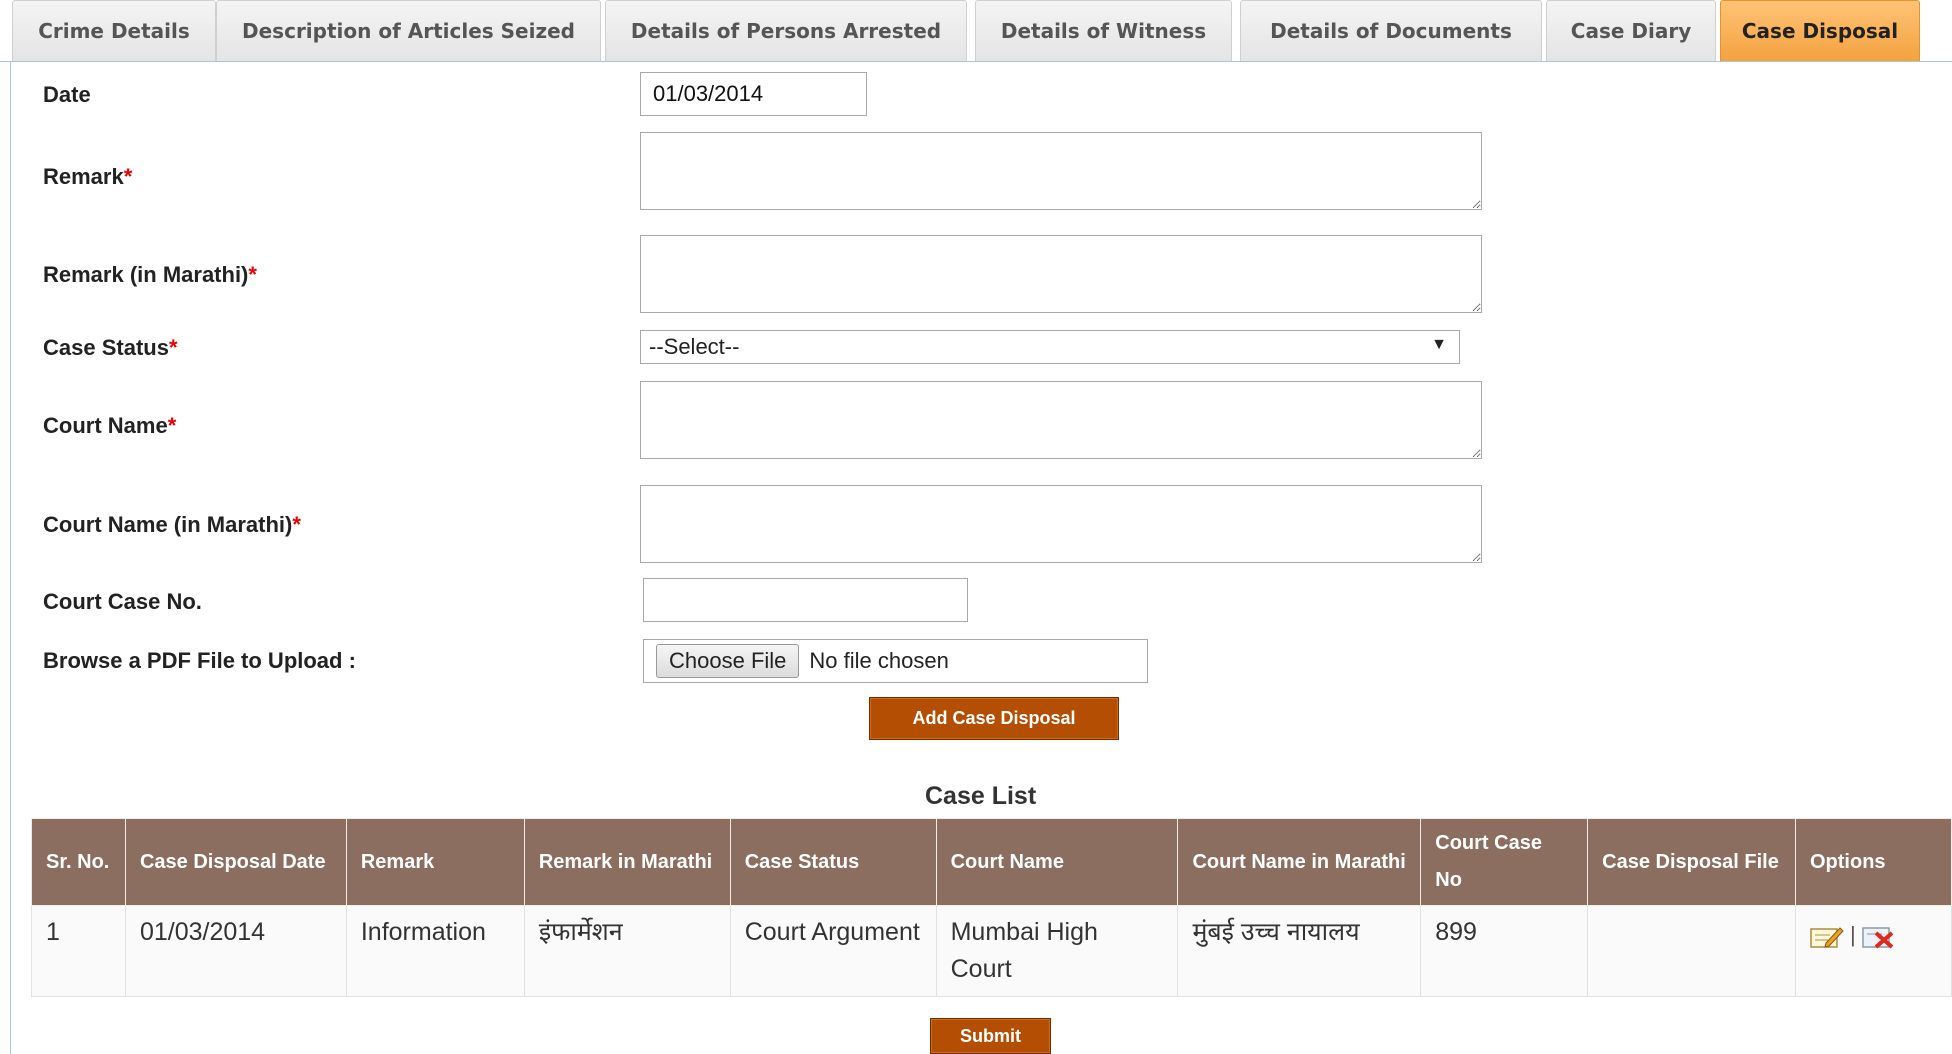 This screenshot has width=1952, height=1054. Describe the element at coordinates (1057, 951) in the screenshot. I see `cell-court-name: Mumbai High Court` at that location.